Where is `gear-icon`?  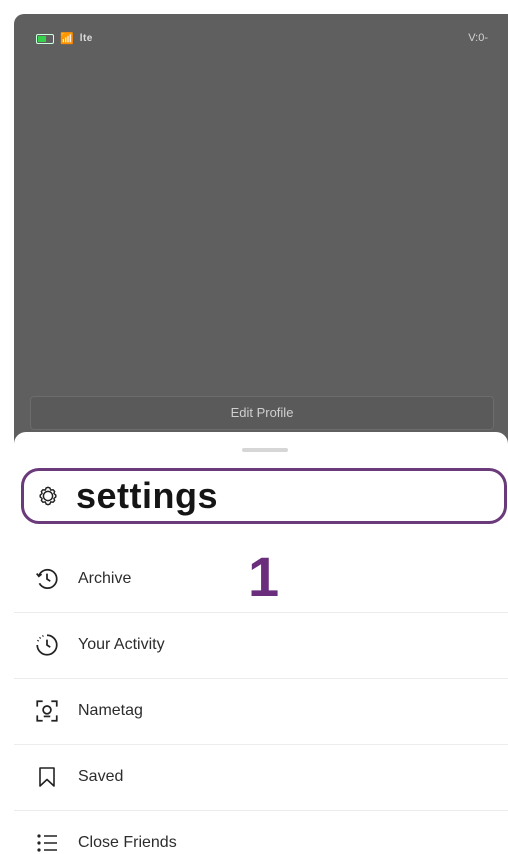 gear-icon is located at coordinates (48, 496).